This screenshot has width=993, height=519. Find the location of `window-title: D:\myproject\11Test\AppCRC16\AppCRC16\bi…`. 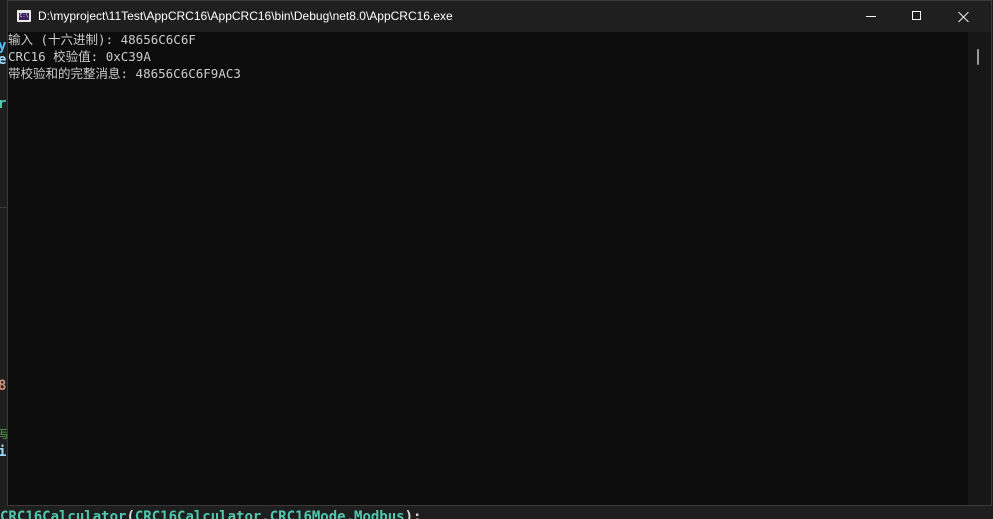

window-title: D:\myproject\11Test\AppCRC16\AppCRC16\bi… is located at coordinates (245, 16).